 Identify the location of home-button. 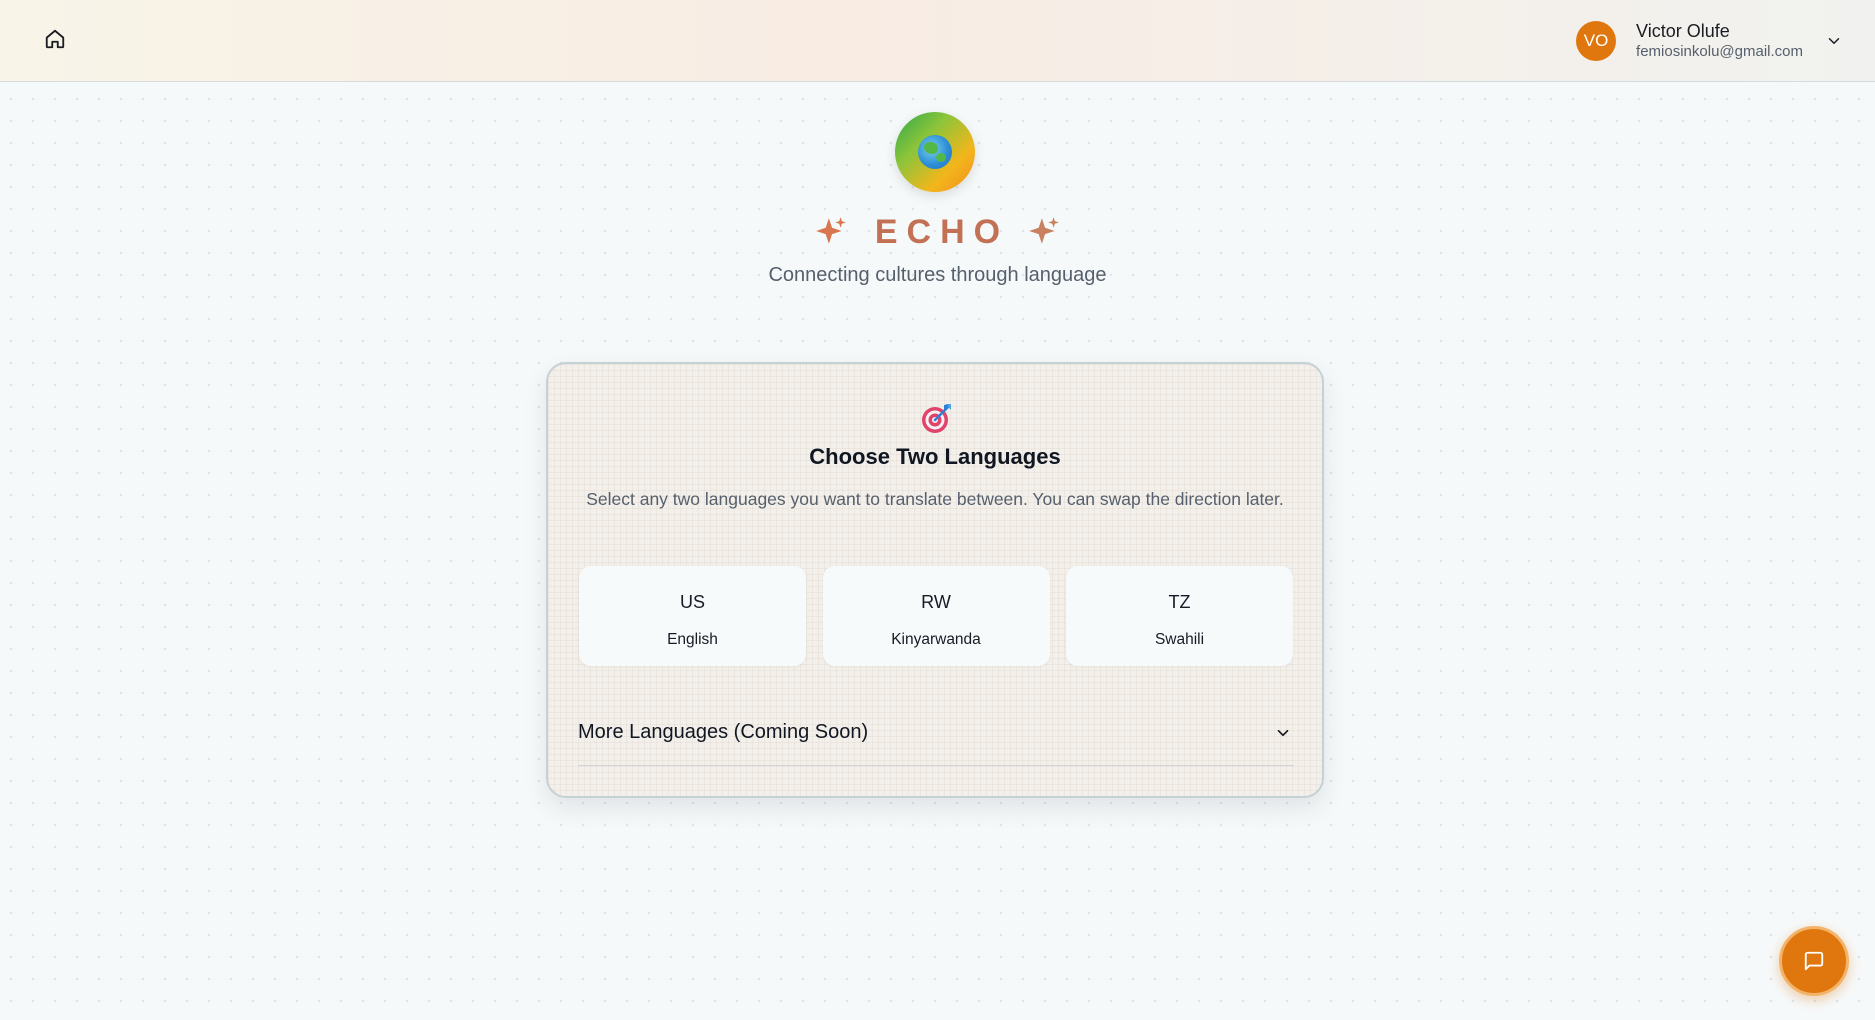
(55, 39).